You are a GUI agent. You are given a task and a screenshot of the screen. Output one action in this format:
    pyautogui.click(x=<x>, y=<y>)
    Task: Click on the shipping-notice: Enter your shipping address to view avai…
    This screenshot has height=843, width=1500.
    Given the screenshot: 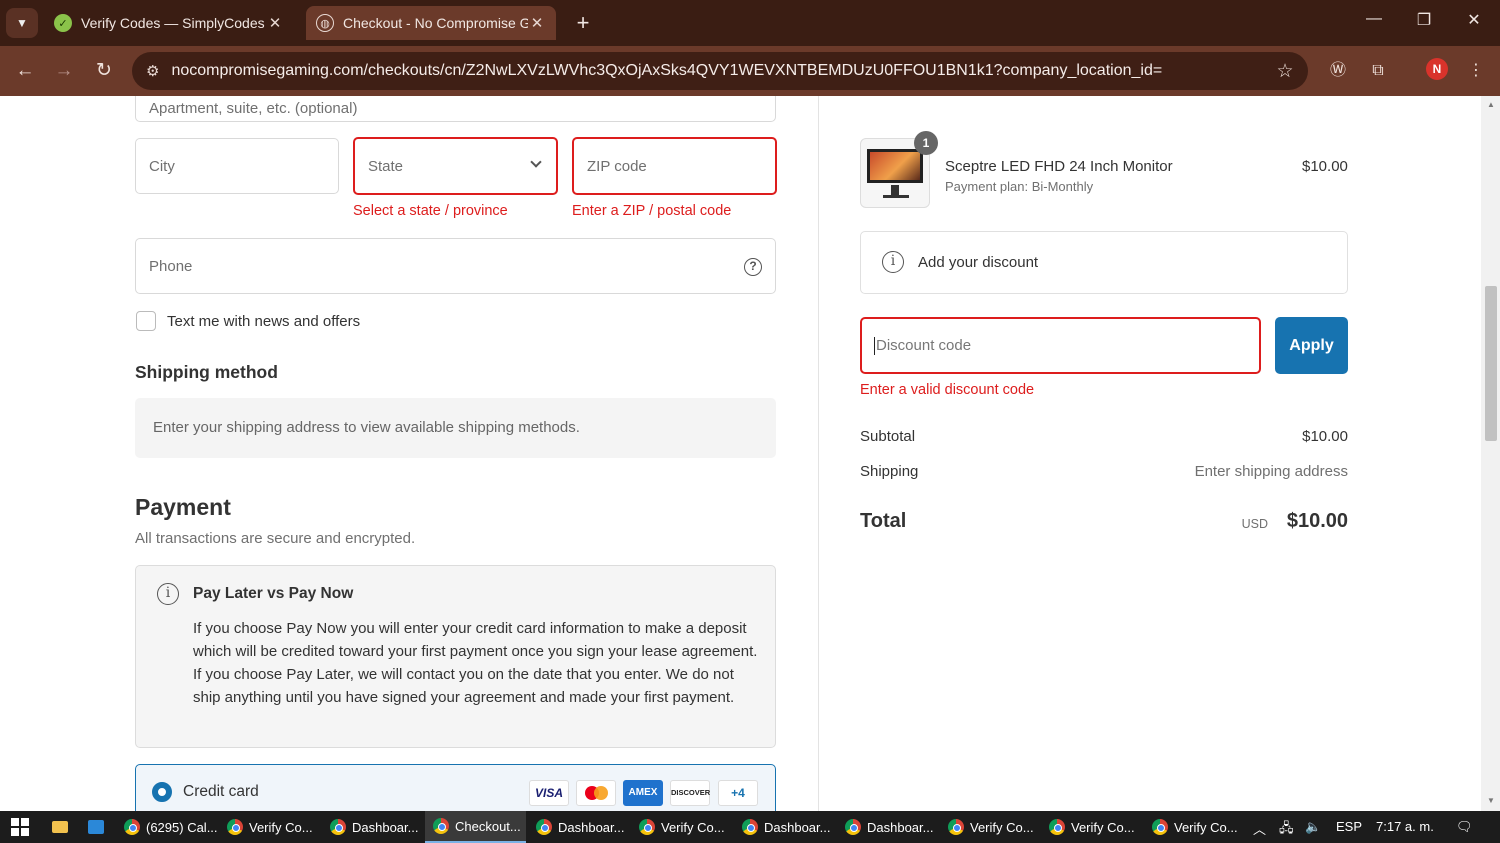 What is the action you would take?
    pyautogui.click(x=455, y=428)
    